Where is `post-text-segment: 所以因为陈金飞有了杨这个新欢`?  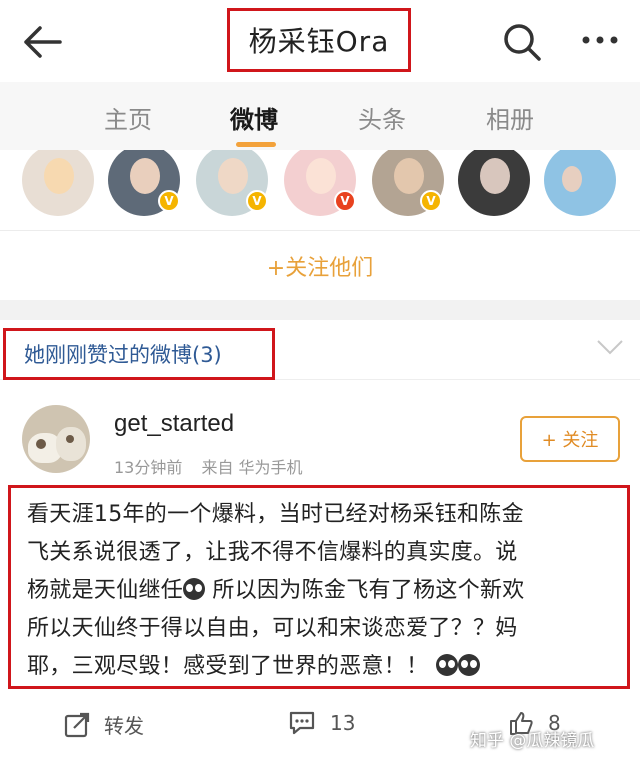 post-text-segment: 所以因为陈金飞有了杨这个新欢 is located at coordinates (368, 590).